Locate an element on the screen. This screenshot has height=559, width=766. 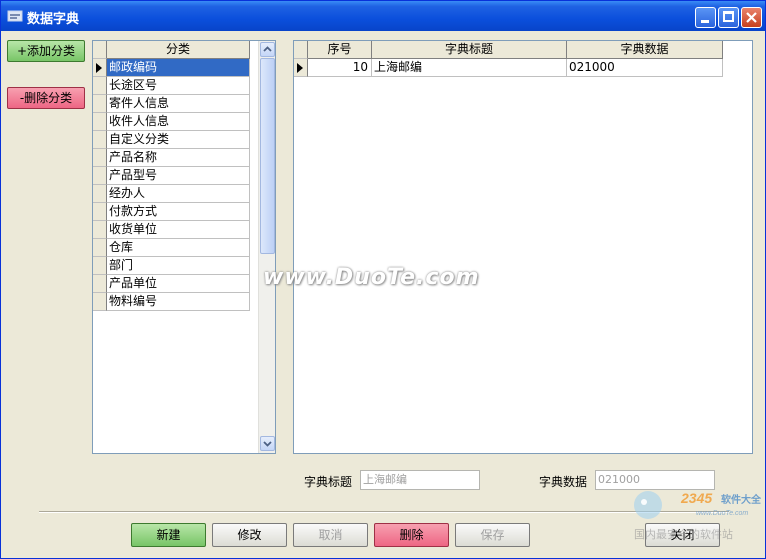
category-item: 付款方式 is located at coordinates (178, 212).